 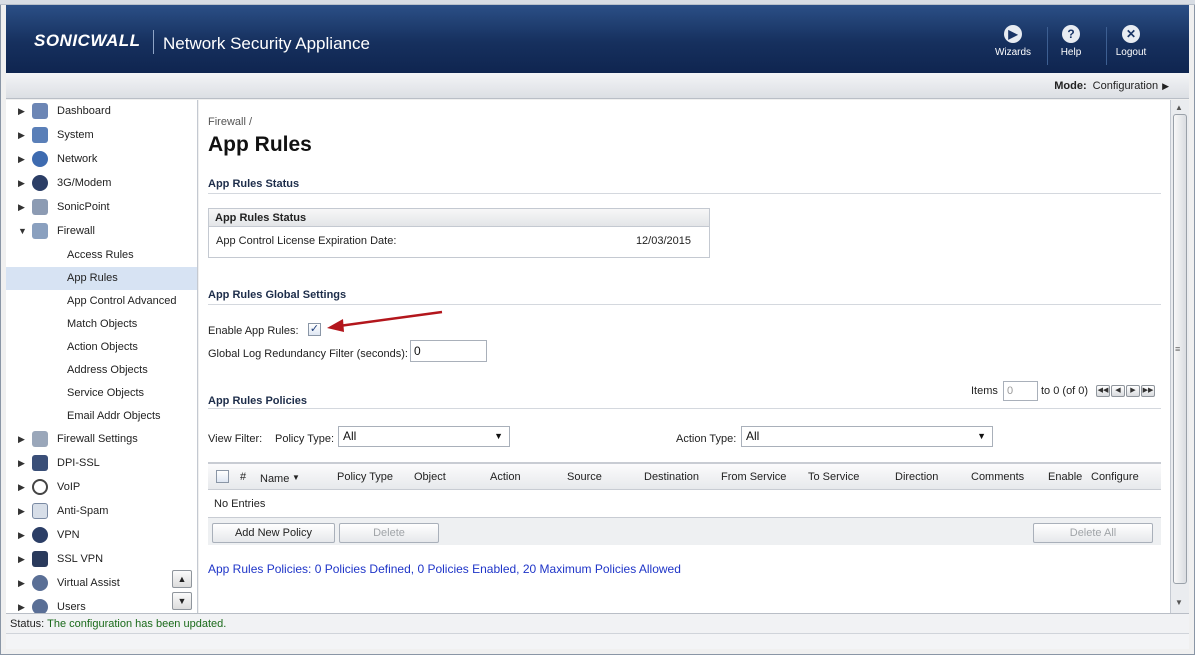 I want to click on delete-all-button: Delete All, so click(x=1093, y=533).